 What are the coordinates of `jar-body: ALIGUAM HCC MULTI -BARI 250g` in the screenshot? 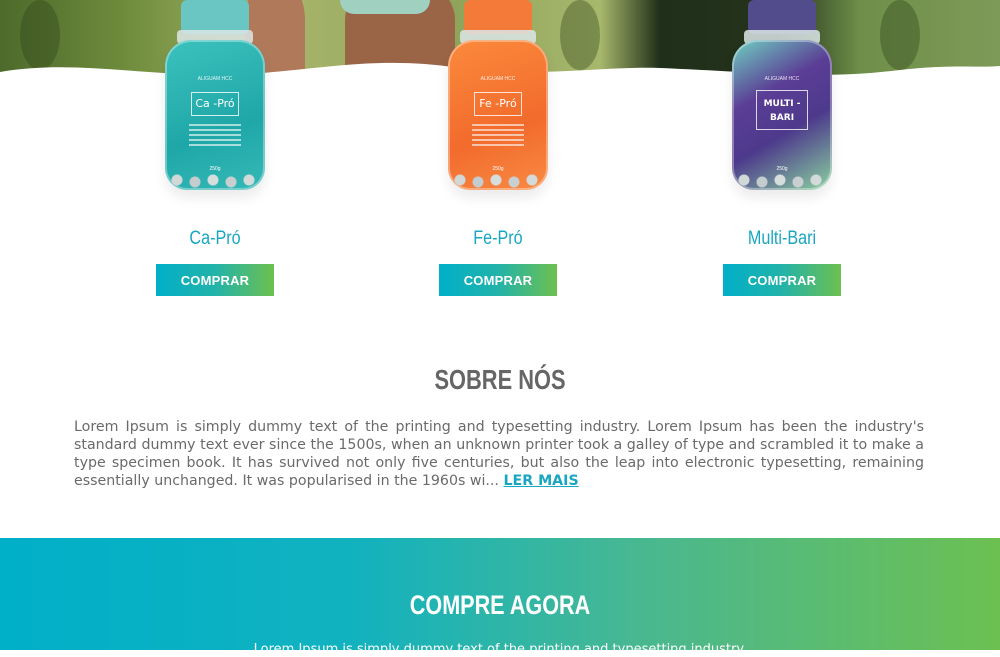 It's located at (782, 115).